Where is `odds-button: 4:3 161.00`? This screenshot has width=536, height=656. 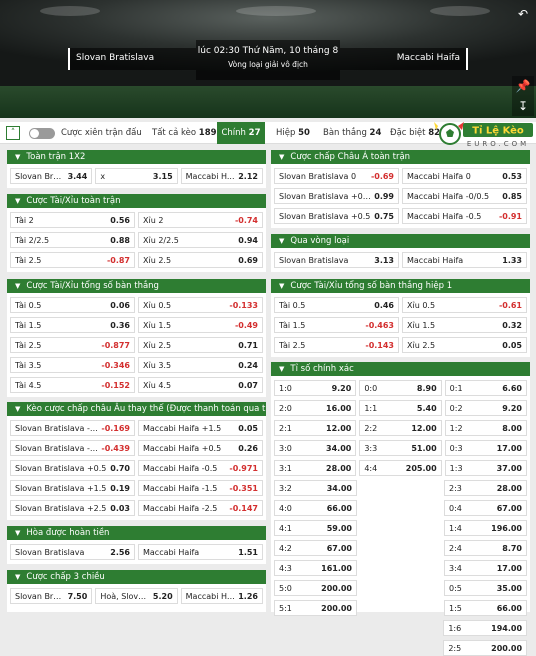 odds-button: 4:3 161.00 is located at coordinates (315, 568).